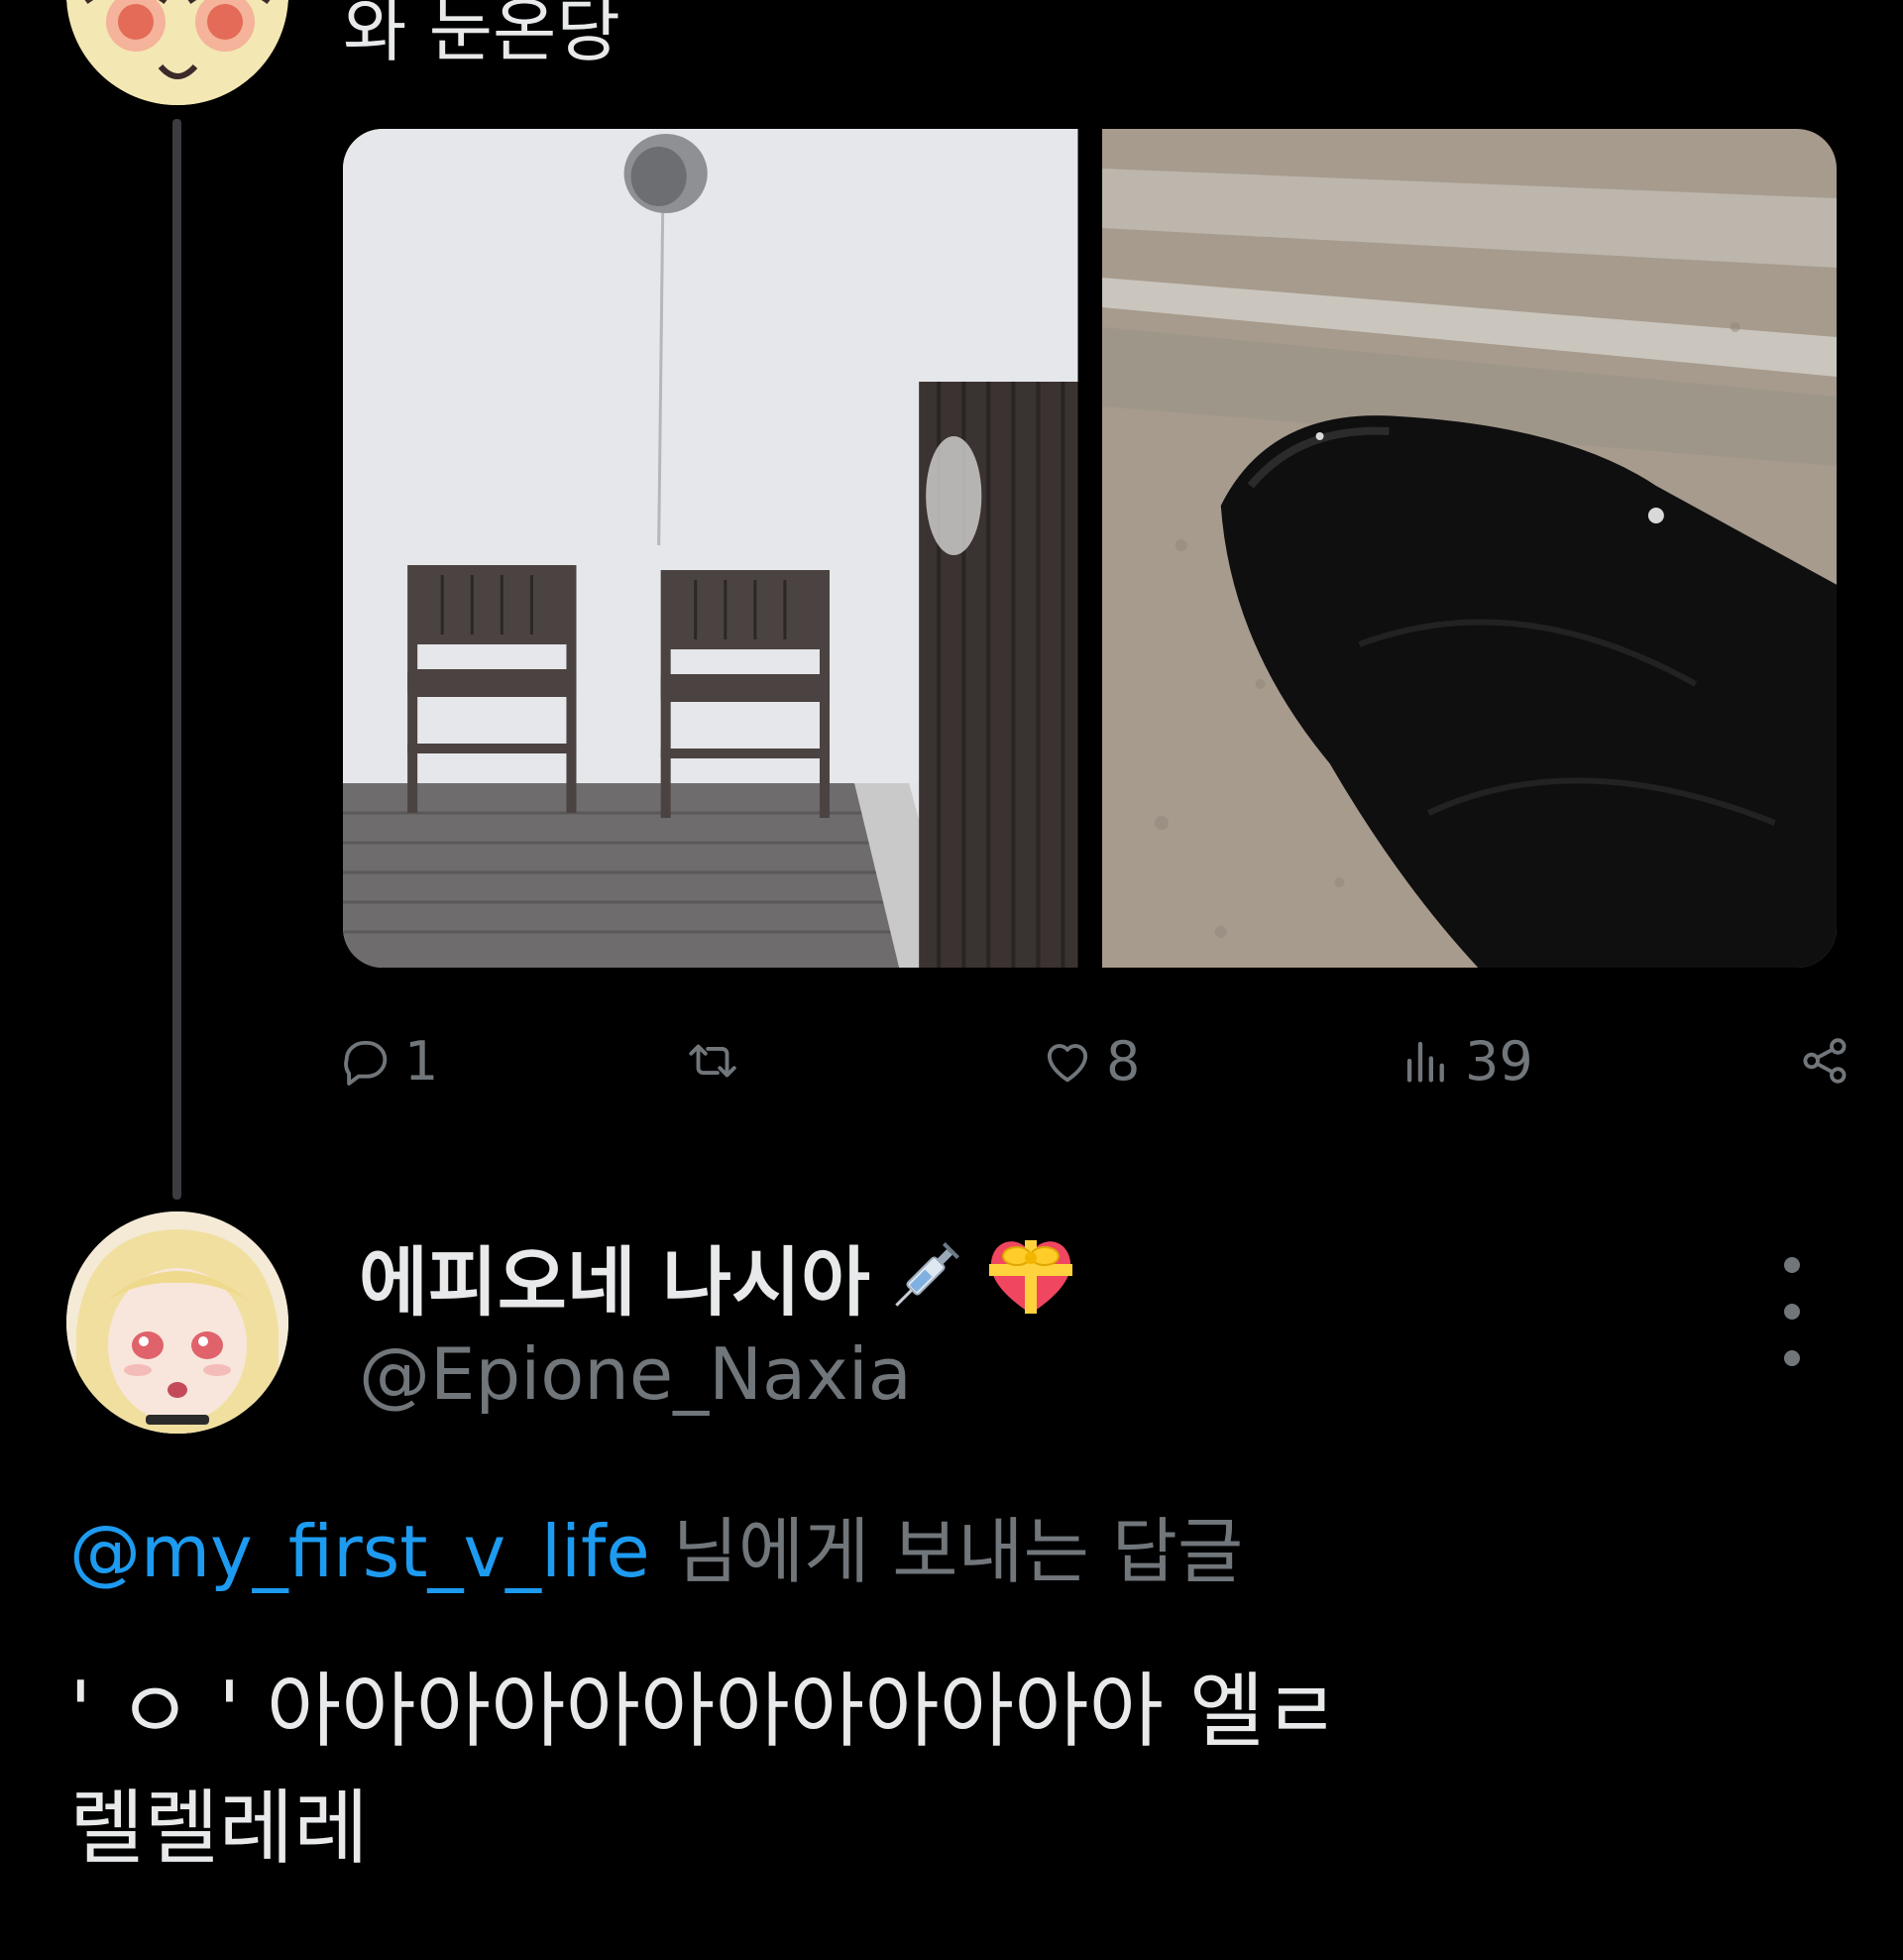 The height and width of the screenshot is (1960, 1903). Describe the element at coordinates (946, 1551) in the screenshot. I see `replying-to-suffix: 님에게 보내는 답글` at that location.